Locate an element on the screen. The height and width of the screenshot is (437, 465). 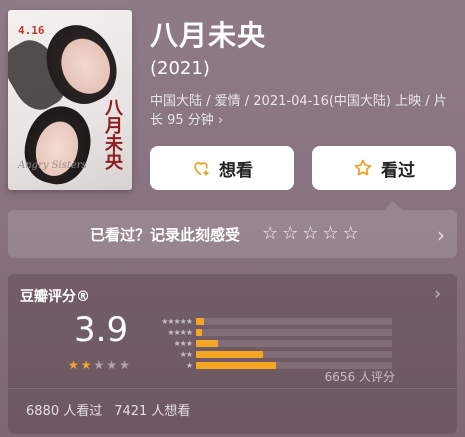
want-to-see-button: 想看 is located at coordinates (222, 168).